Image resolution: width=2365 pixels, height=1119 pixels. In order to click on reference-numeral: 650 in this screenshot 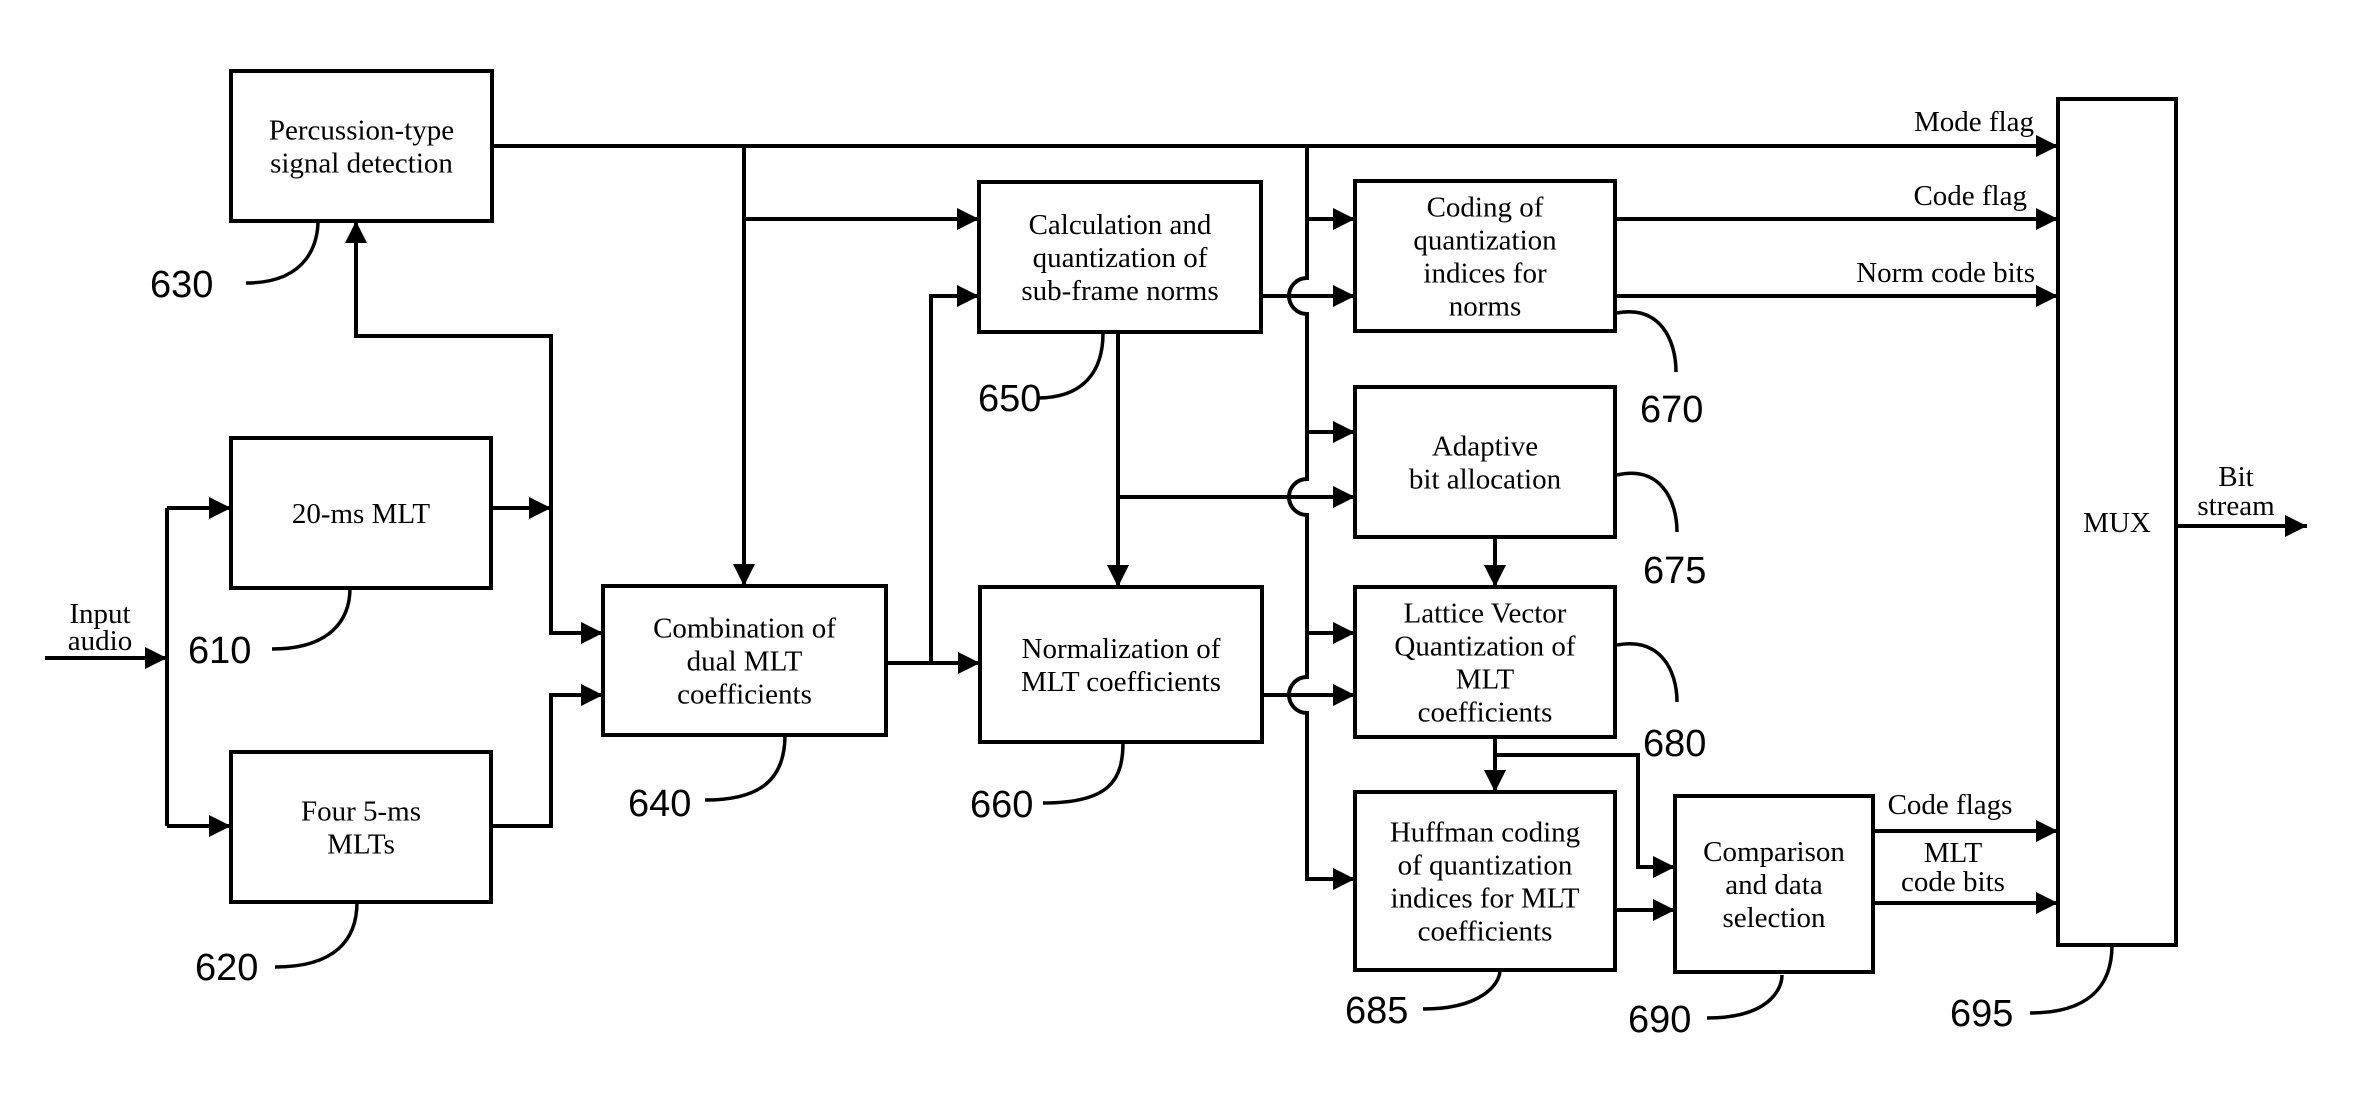, I will do `click(1009, 399)`.